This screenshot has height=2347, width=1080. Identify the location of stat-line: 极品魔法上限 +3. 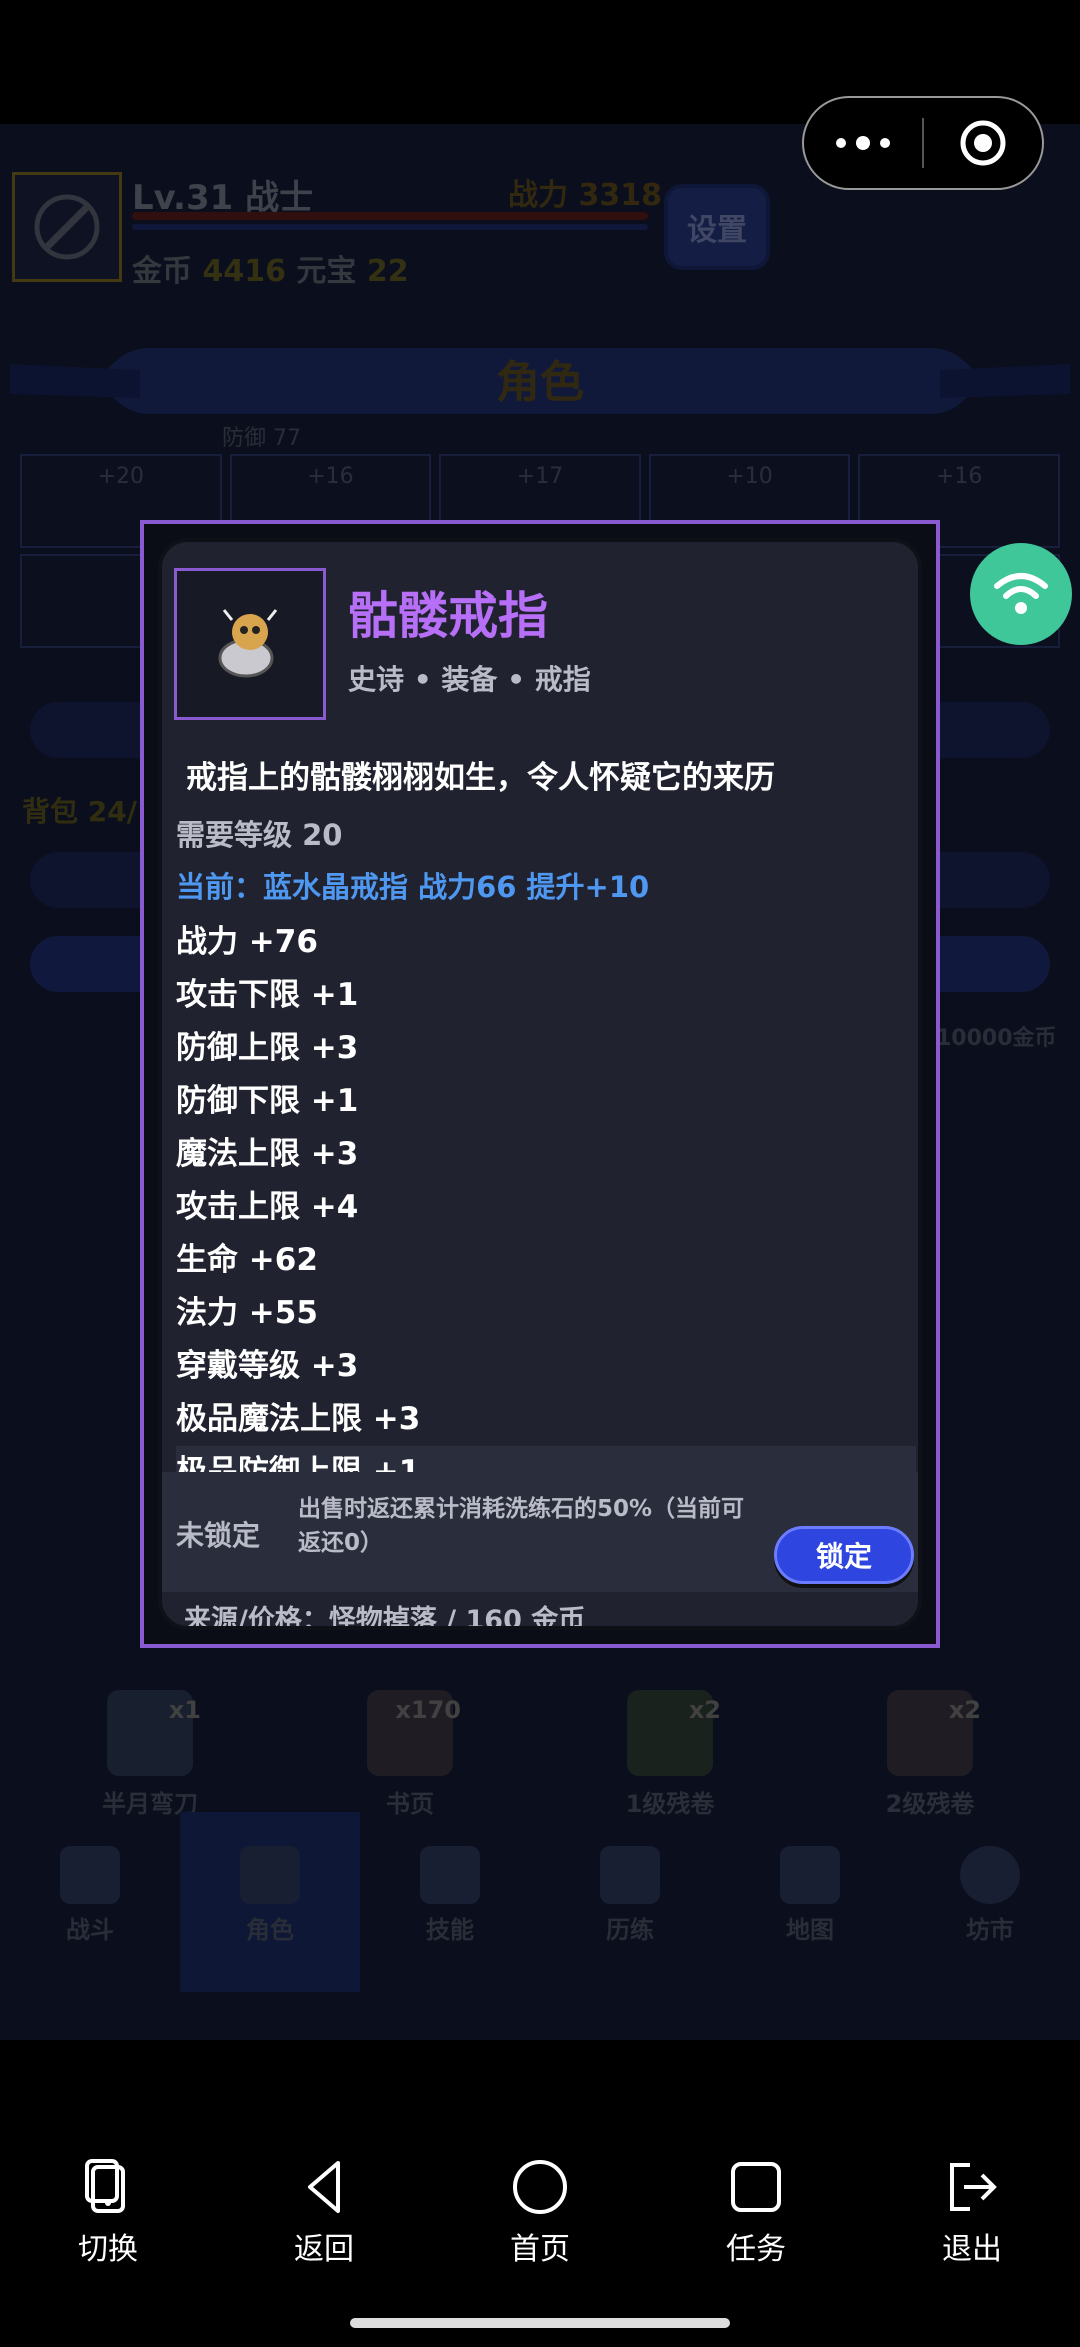
(298, 1419).